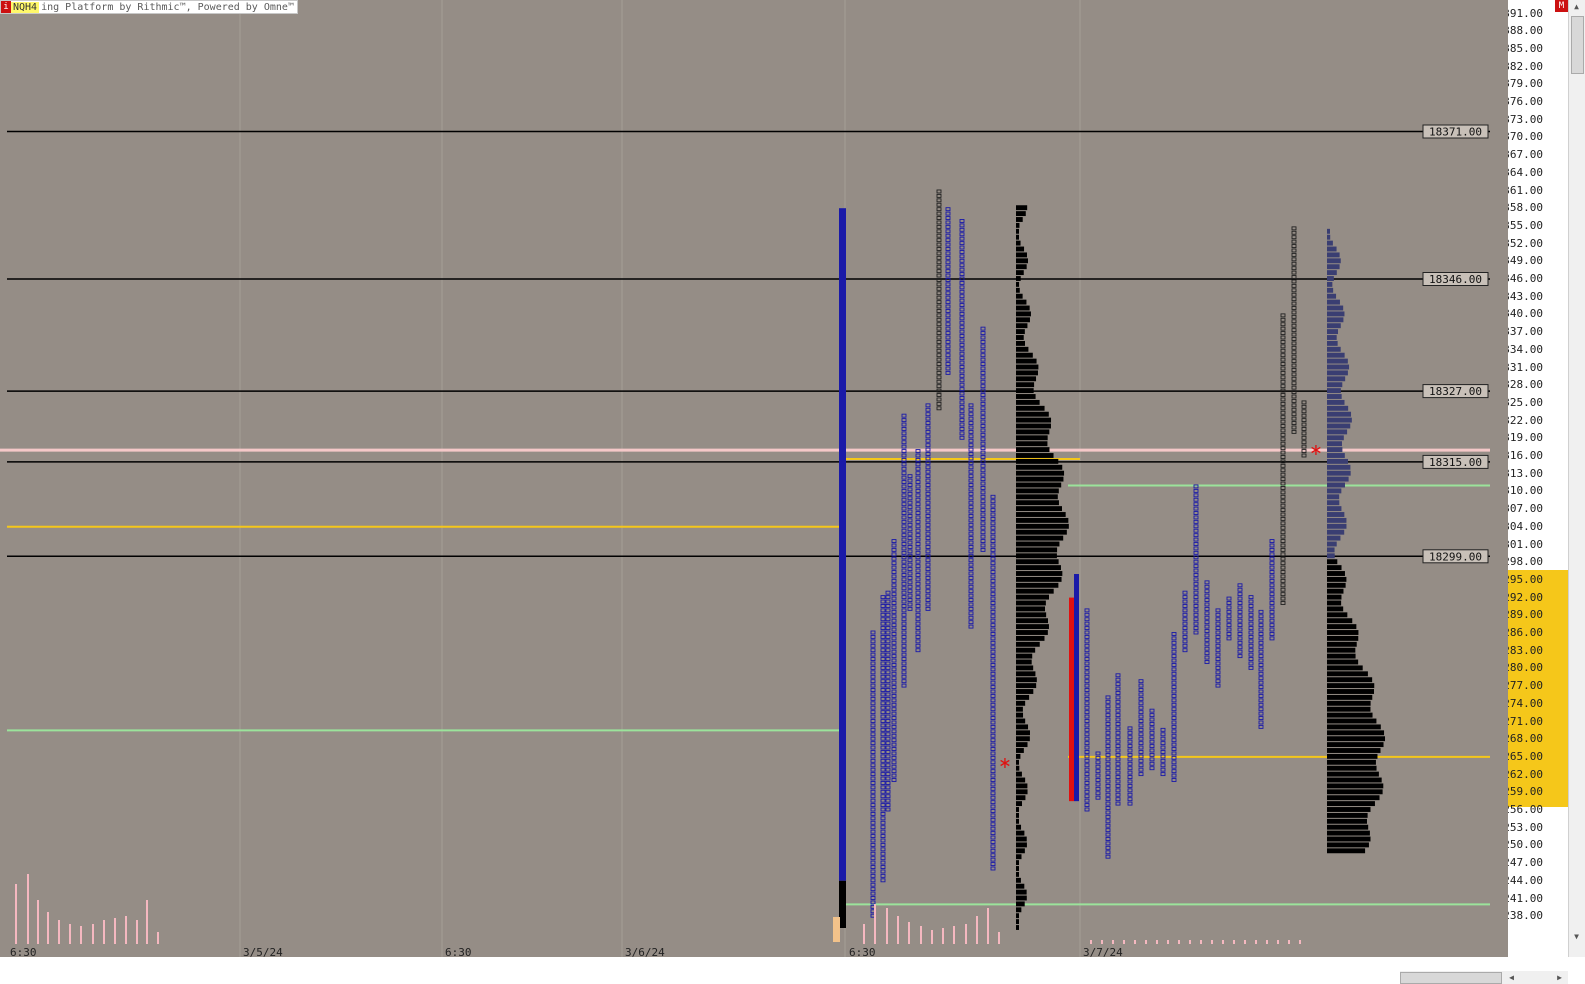 The image size is (1585, 984). What do you see at coordinates (1577, 45) in the screenshot?
I see `scroll-thumb` at bounding box center [1577, 45].